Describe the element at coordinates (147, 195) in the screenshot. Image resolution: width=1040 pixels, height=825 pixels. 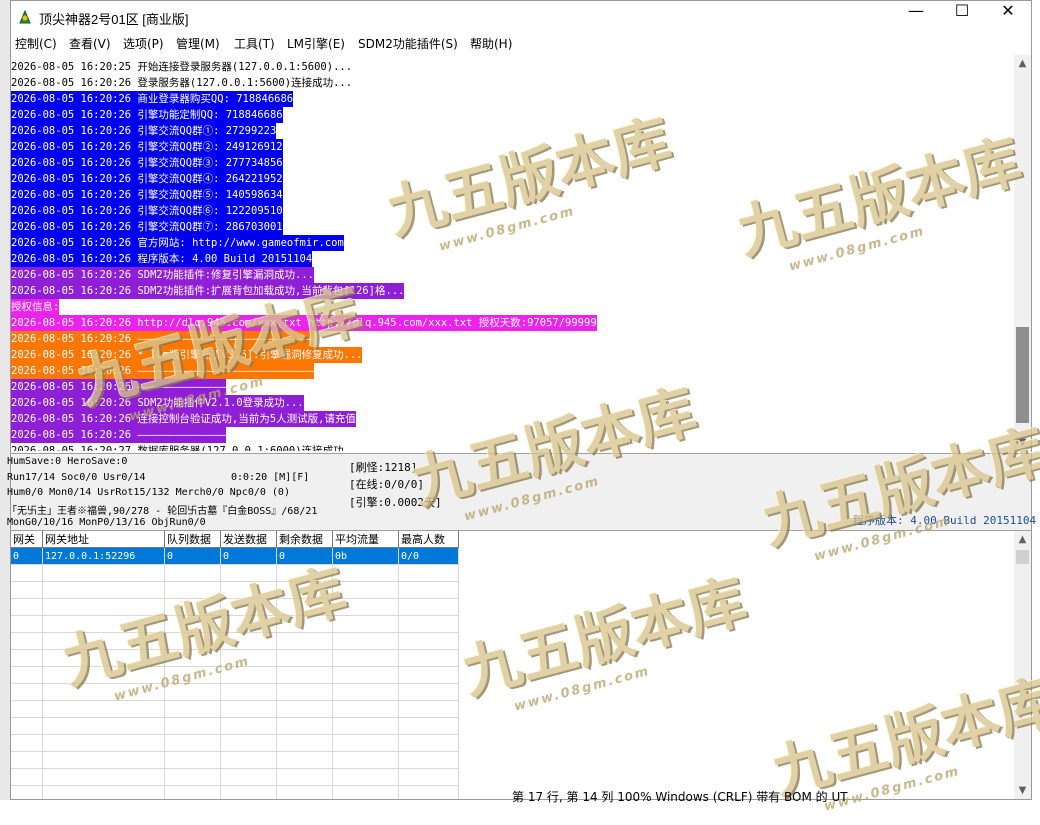
I see `log-line: 2026-08-05 16:20:26 引擎交流QQ群⑤: 140598634` at that location.